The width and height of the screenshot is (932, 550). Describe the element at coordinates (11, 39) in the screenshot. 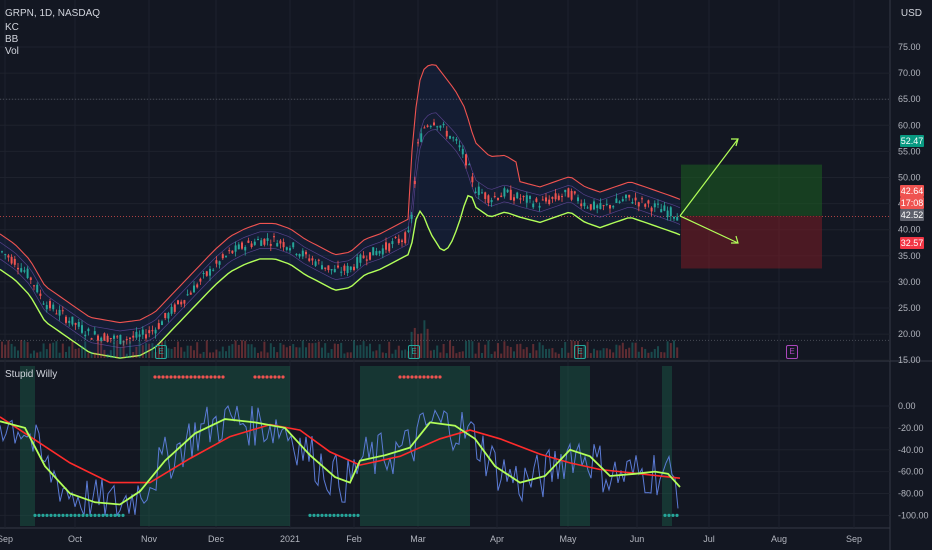

I see `overlay-bb-label: BB` at that location.